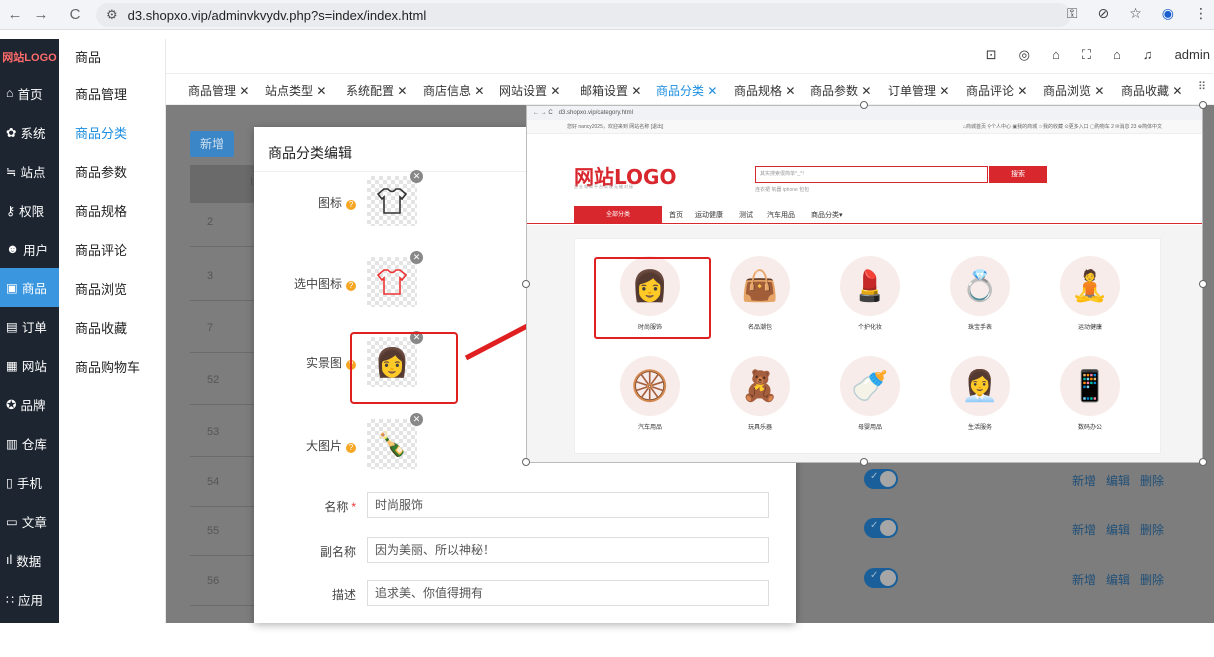 The image size is (1214, 657). I want to click on subnav-item: 商品参数, so click(112, 171).